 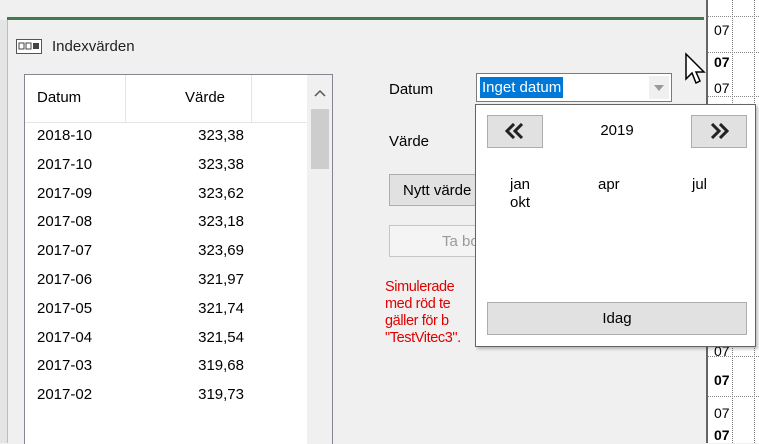 What do you see at coordinates (65, 222) in the screenshot?
I see `row-date: 2017-08` at bounding box center [65, 222].